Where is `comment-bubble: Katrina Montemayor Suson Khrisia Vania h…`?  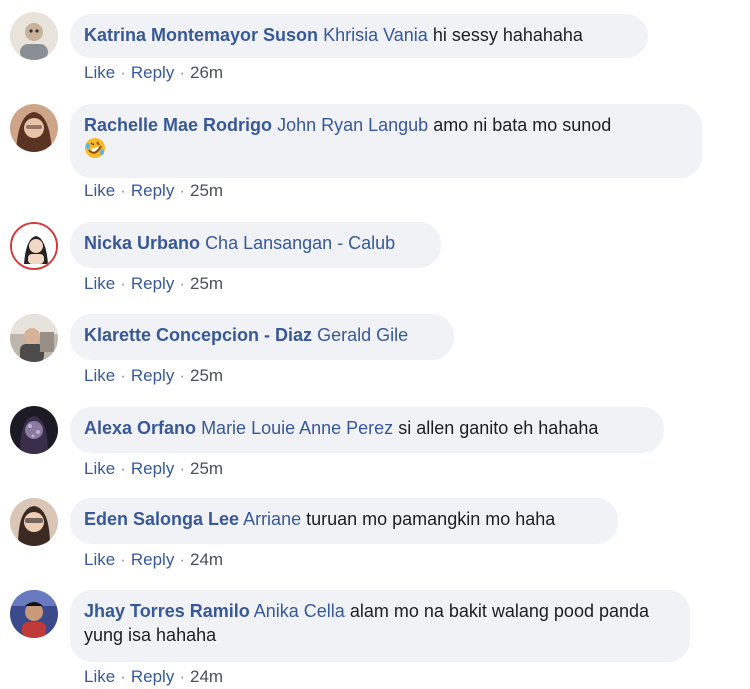
comment-bubble: Katrina Montemayor Suson Khrisia Vania h… is located at coordinates (359, 36).